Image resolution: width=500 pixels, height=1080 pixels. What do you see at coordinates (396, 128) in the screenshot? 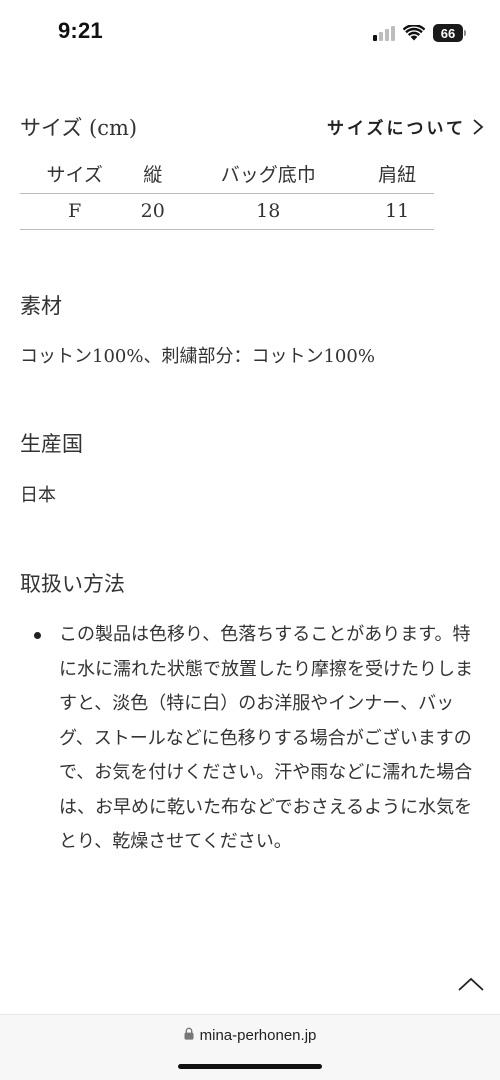
I see `size-guide-link-label: サイズについて` at bounding box center [396, 128].